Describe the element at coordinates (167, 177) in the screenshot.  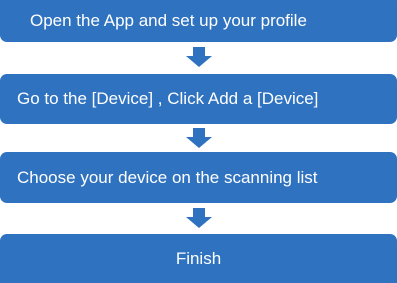
I see `step-choose-device-label: Choose your device on the scanning list` at that location.